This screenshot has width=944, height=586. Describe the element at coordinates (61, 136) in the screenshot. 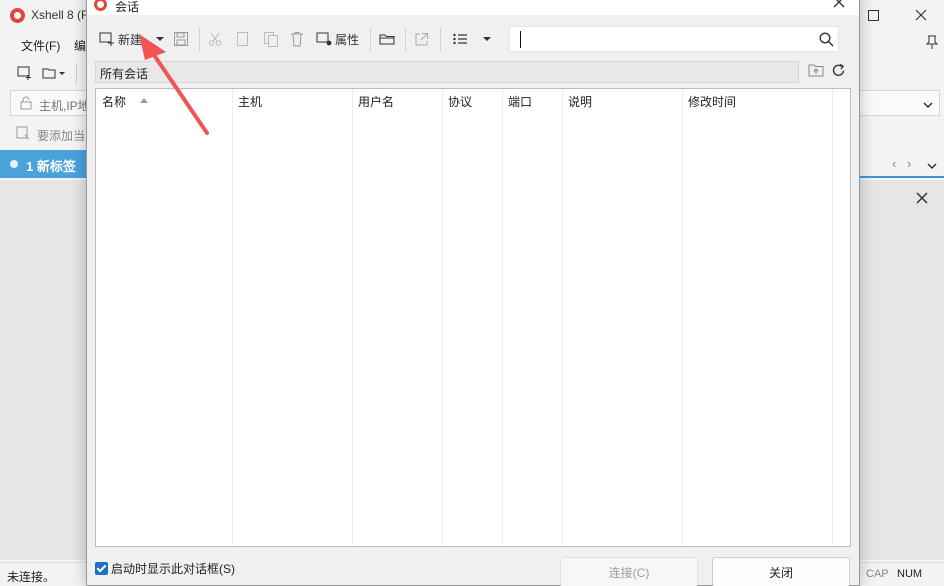

I see `hint-text: 要添加当` at that location.